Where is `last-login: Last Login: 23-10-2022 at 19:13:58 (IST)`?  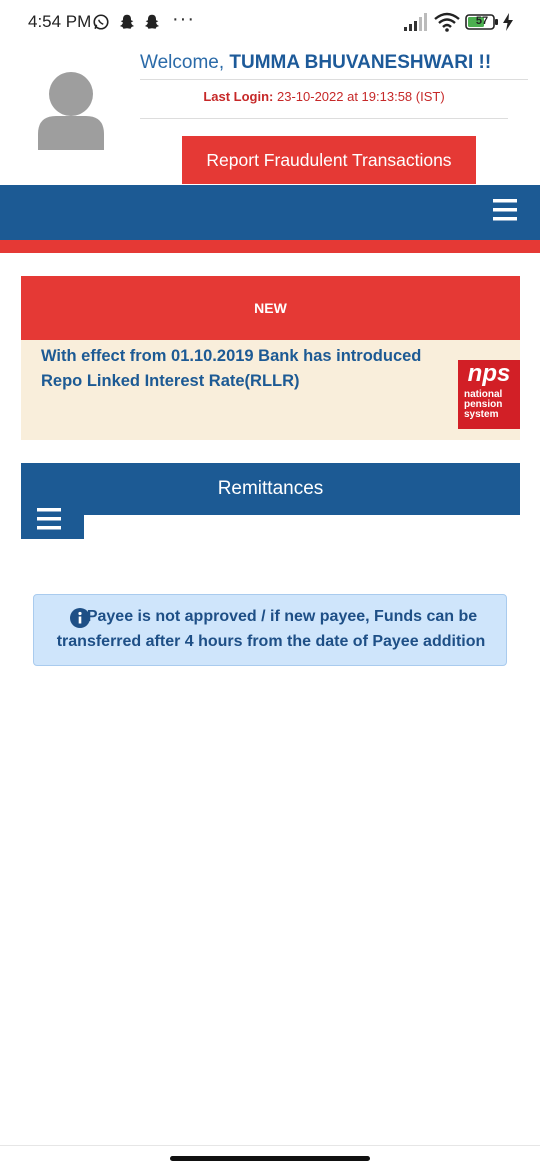
last-login: Last Login: 23-10-2022 at 19:13:58 (IST) is located at coordinates (324, 96).